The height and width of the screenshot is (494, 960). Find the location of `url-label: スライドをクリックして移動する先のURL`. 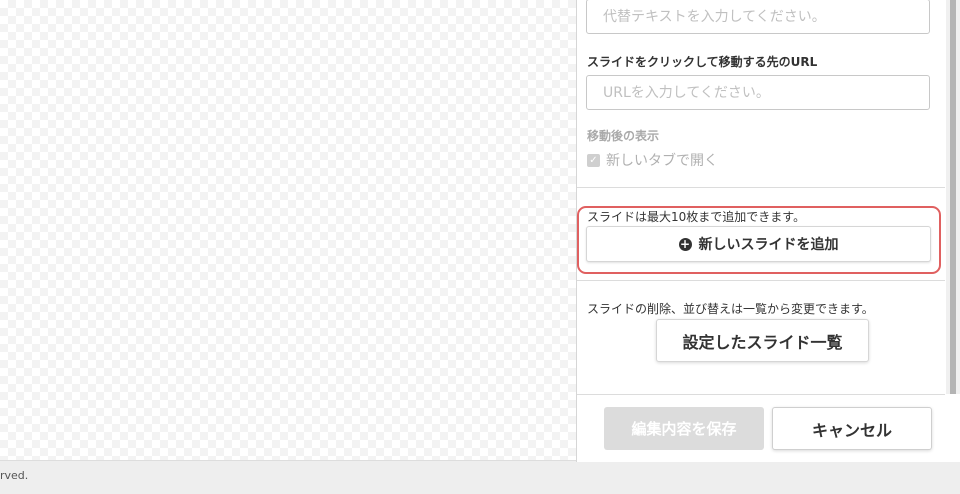

url-label: スライドをクリックして移動する先のURL is located at coordinates (702, 62).